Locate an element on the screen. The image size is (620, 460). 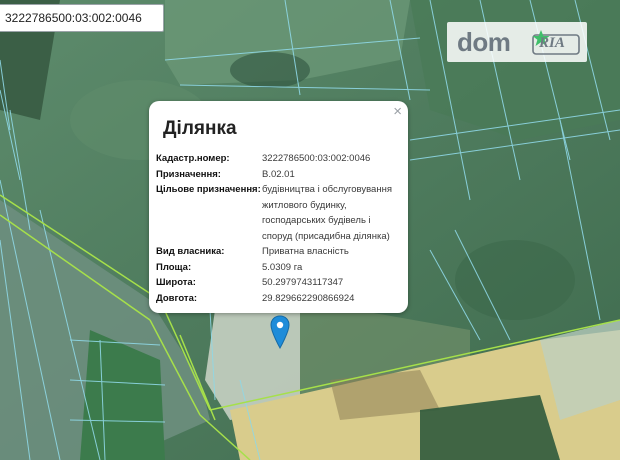
detail-value: 5.0309 га is located at coordinates (282, 267).